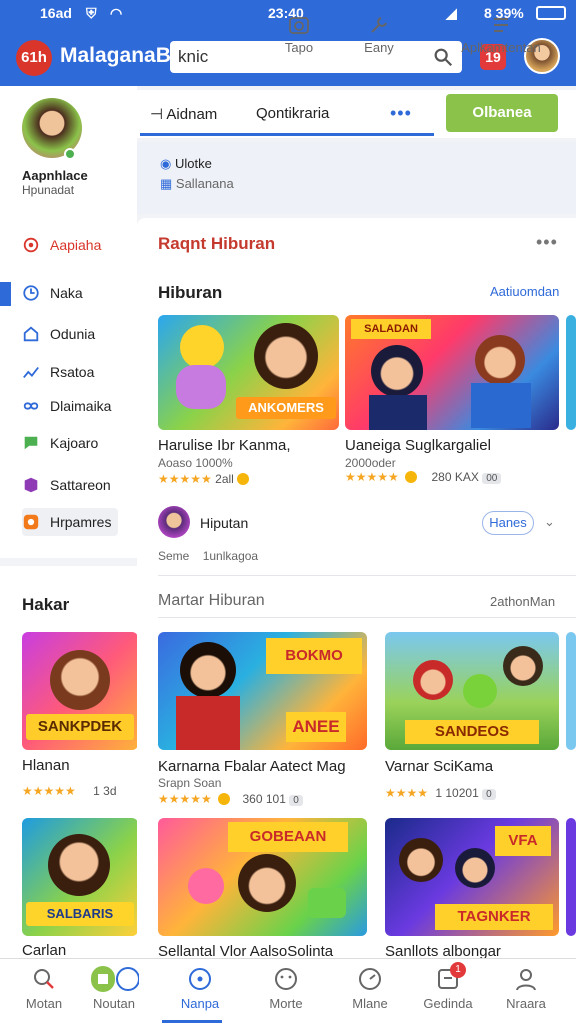 This screenshot has height=1024, width=576. What do you see at coordinates (502, 113) in the screenshot?
I see `action-button: Olbanea` at bounding box center [502, 113].